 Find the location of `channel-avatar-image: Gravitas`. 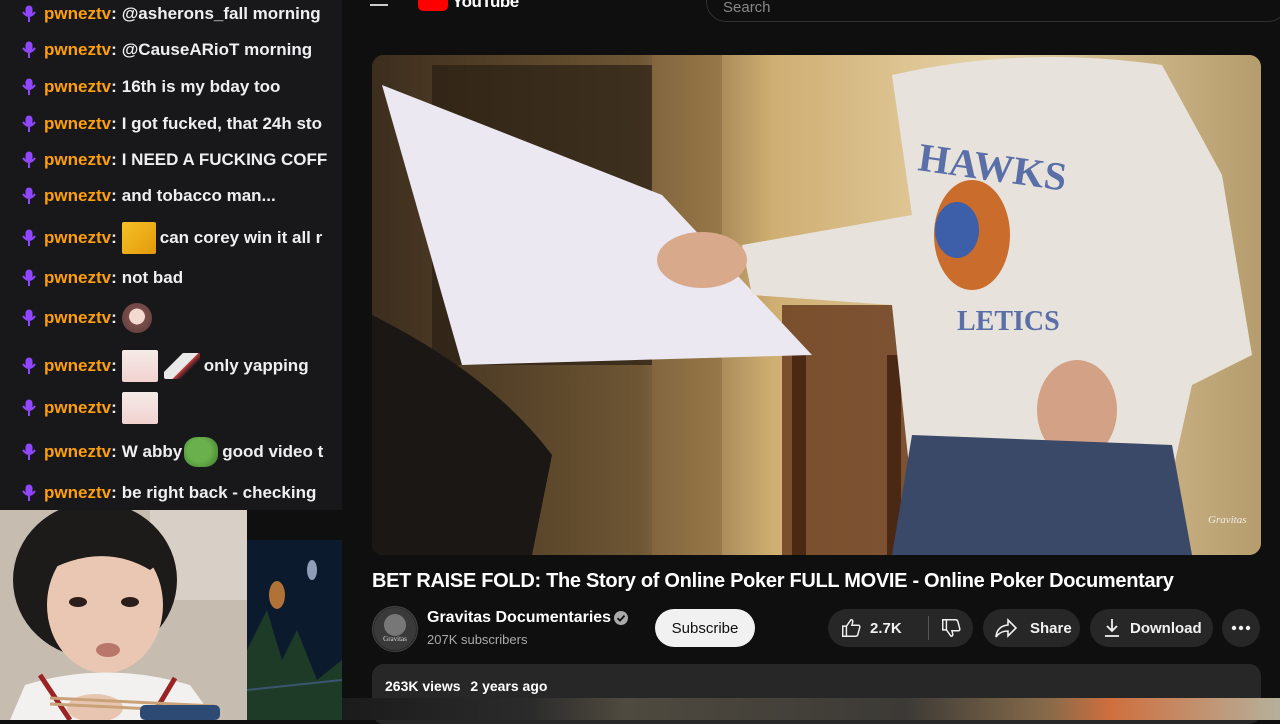

channel-avatar-image: Gravitas is located at coordinates (395, 629).